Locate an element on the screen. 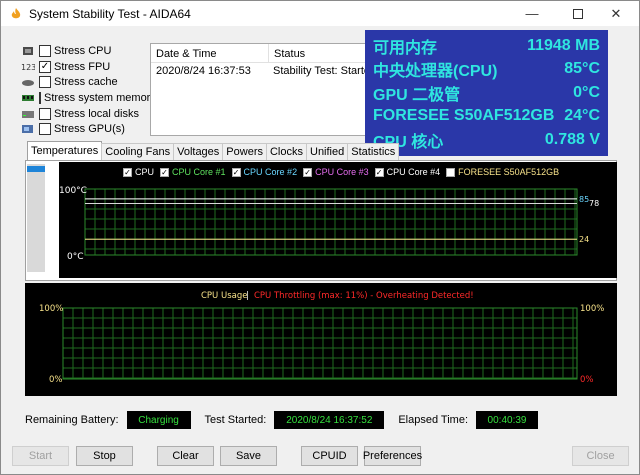 The image size is (640, 475). aida64-flame-icon is located at coordinates (16, 12).